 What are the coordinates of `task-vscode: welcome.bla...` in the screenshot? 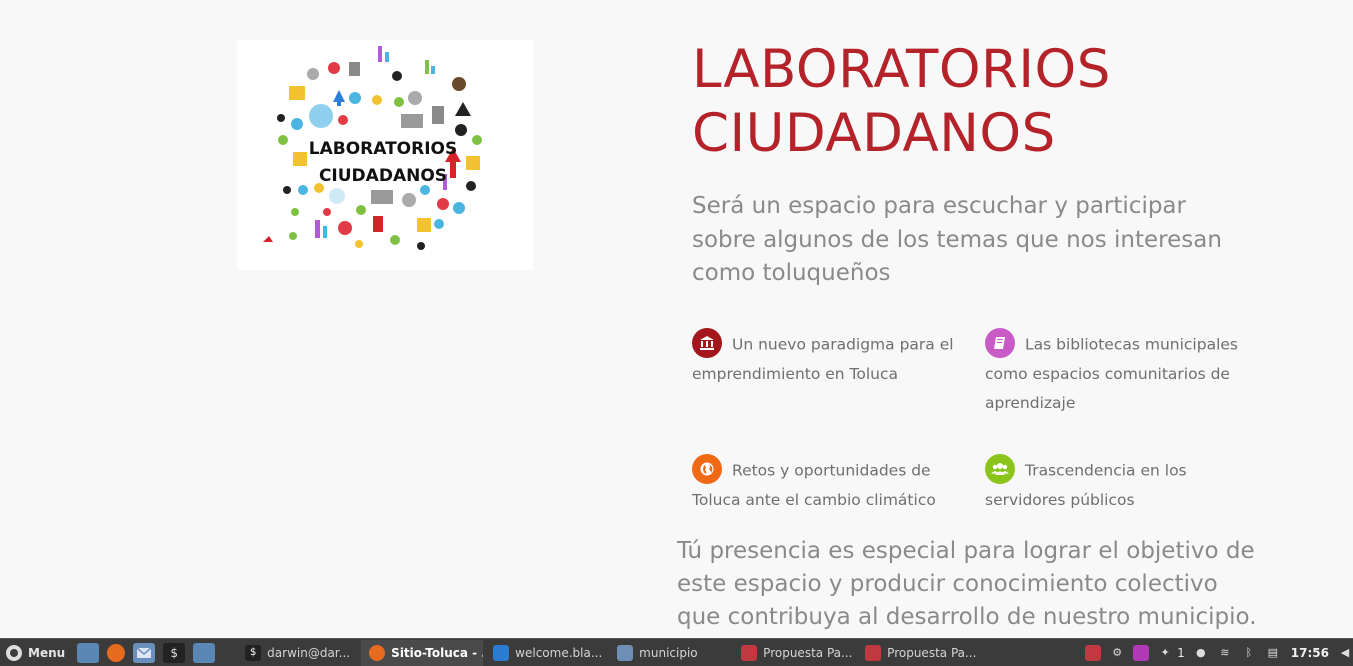 It's located at (546, 653).